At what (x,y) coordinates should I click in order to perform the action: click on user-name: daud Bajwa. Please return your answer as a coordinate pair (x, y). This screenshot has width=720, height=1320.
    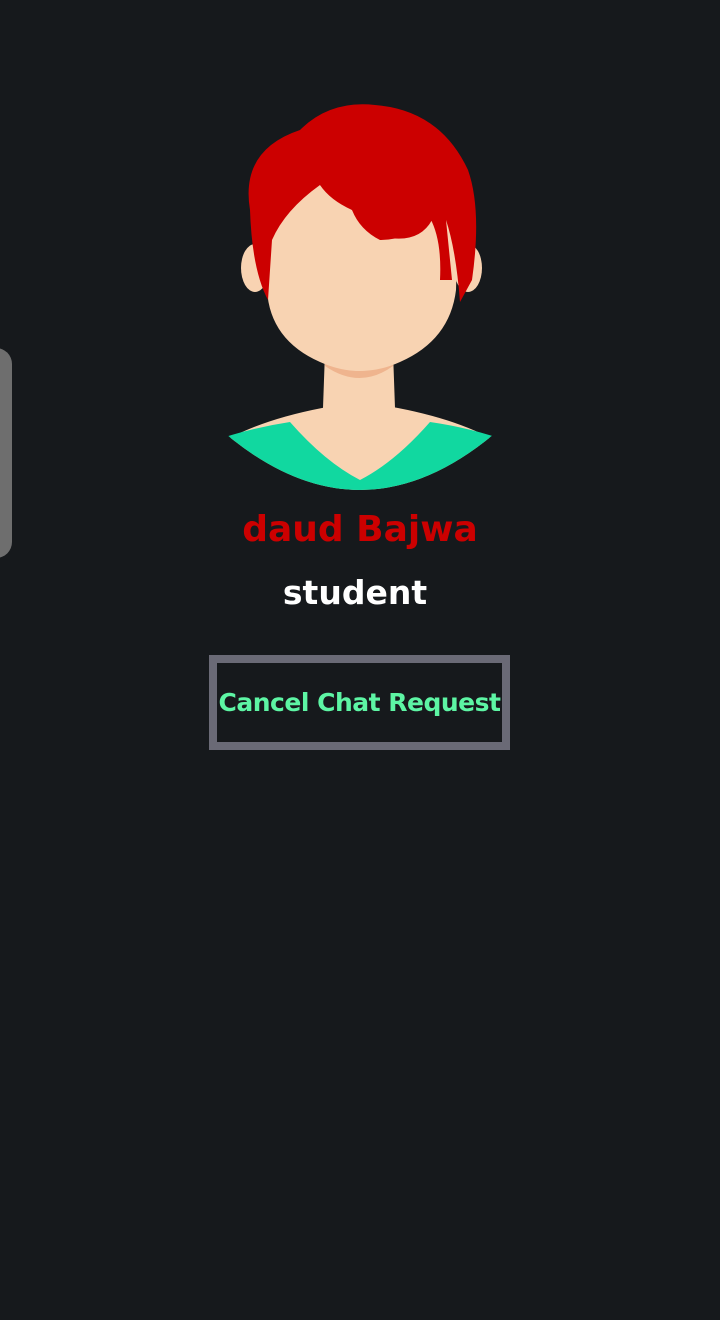
    Looking at the image, I should click on (360, 529).